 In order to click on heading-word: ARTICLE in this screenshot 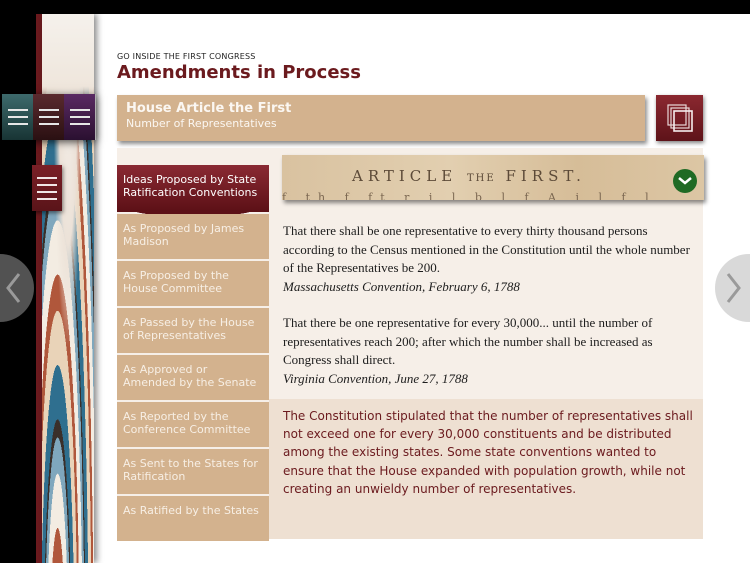, I will do `click(405, 176)`.